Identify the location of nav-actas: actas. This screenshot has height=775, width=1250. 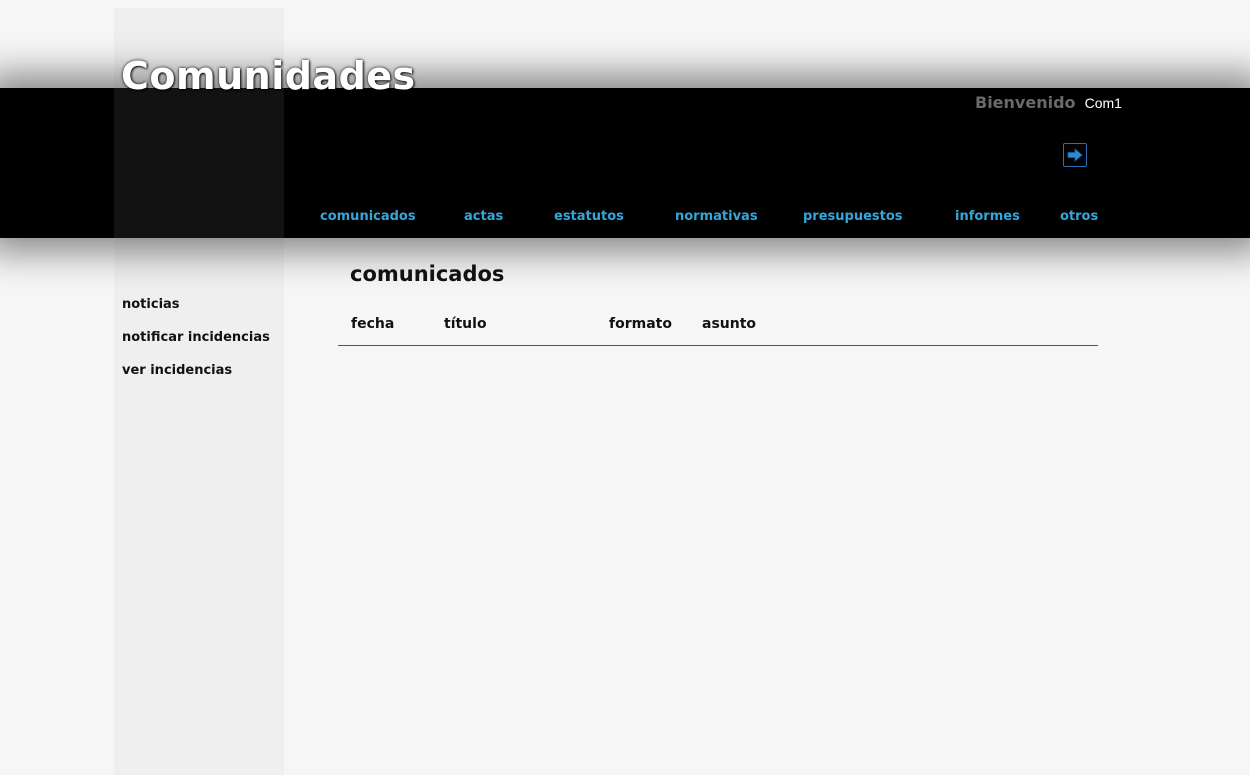
(483, 217).